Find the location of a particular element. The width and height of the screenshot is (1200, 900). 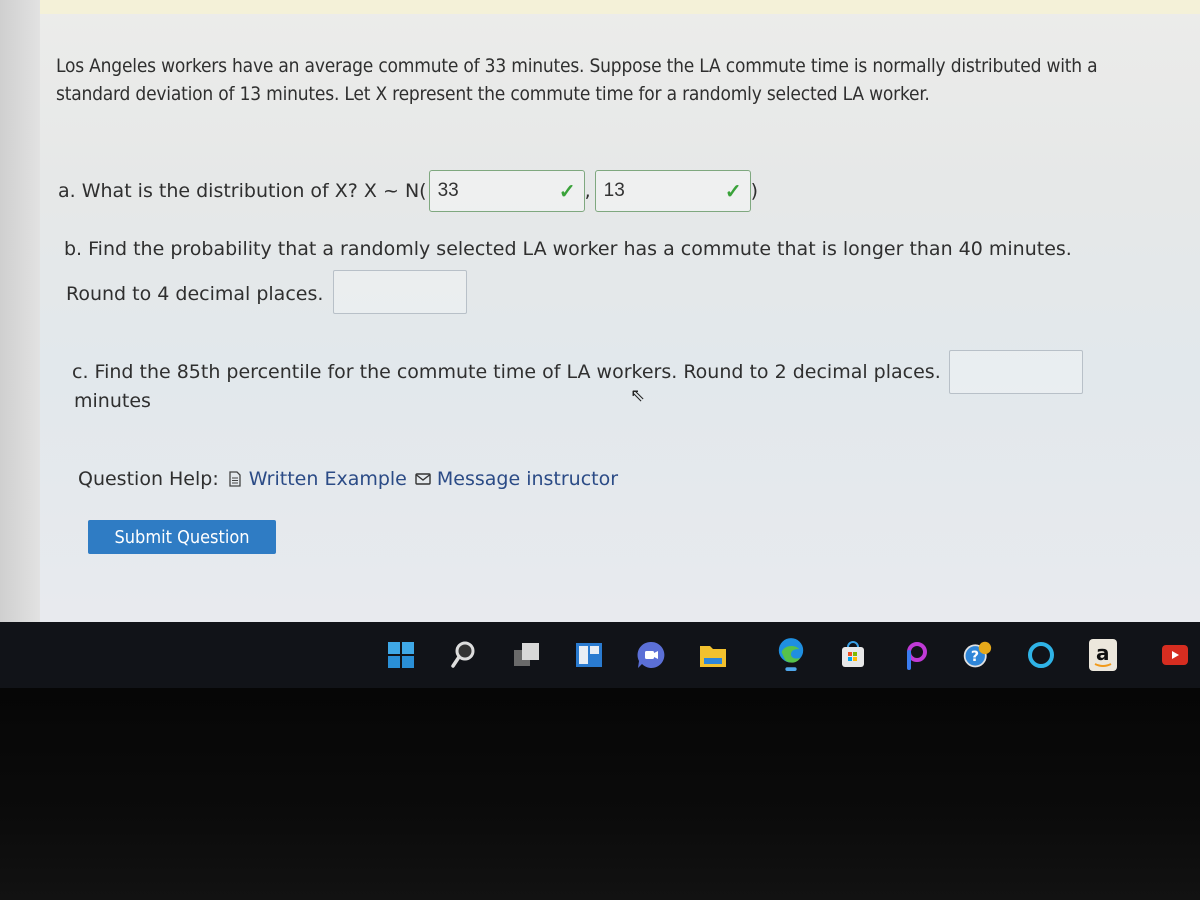

close-paren: ) is located at coordinates (754, 191).